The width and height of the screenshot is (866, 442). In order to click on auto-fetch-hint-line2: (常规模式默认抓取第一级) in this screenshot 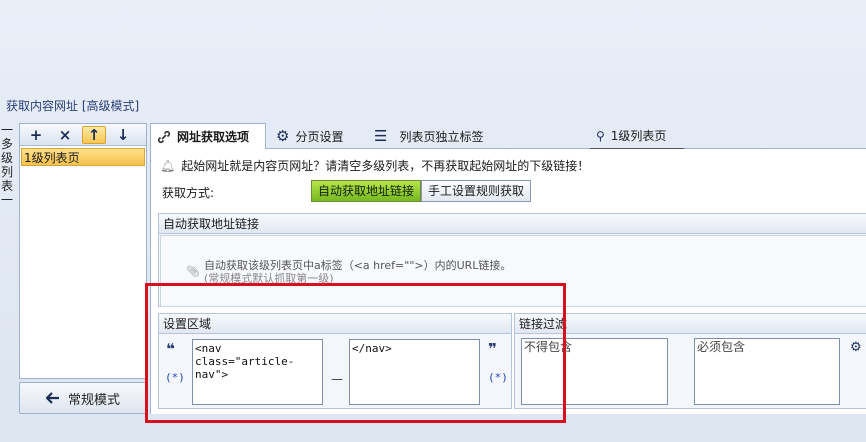, I will do `click(268, 278)`.